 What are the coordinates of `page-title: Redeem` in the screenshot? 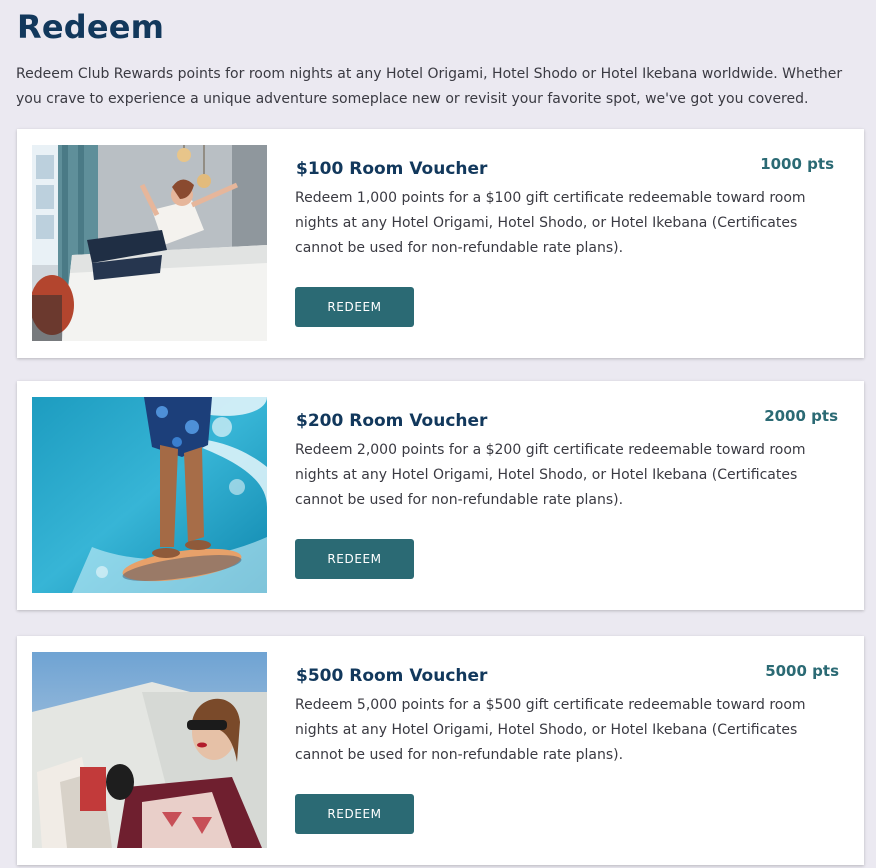 It's located at (91, 27).